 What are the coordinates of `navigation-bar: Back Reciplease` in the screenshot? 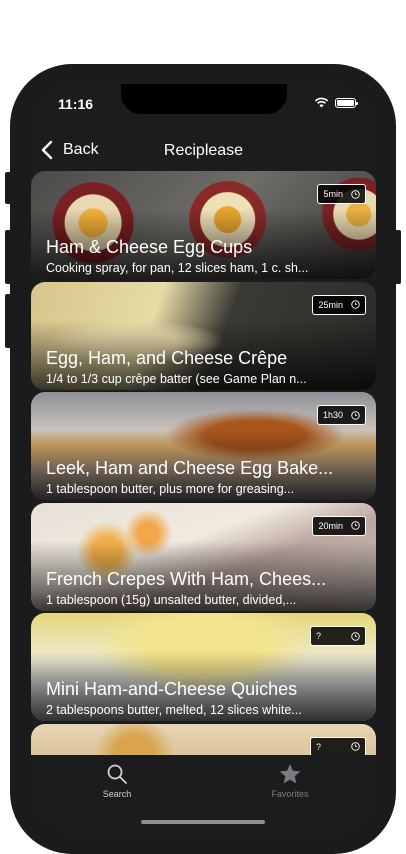 It's located at (203, 151).